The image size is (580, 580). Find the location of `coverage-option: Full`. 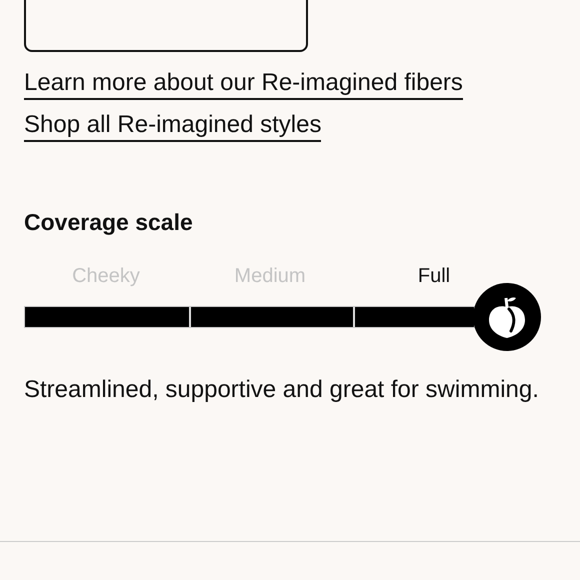

coverage-option: Full is located at coordinates (434, 276).